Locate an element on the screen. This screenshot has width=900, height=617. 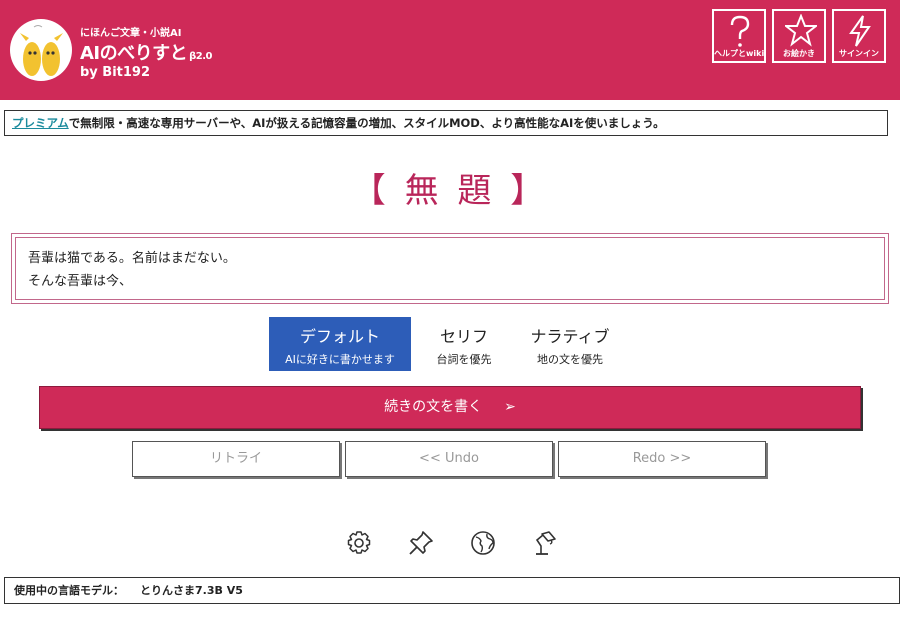
brand-title-text: AIのべりすと is located at coordinates (134, 53).